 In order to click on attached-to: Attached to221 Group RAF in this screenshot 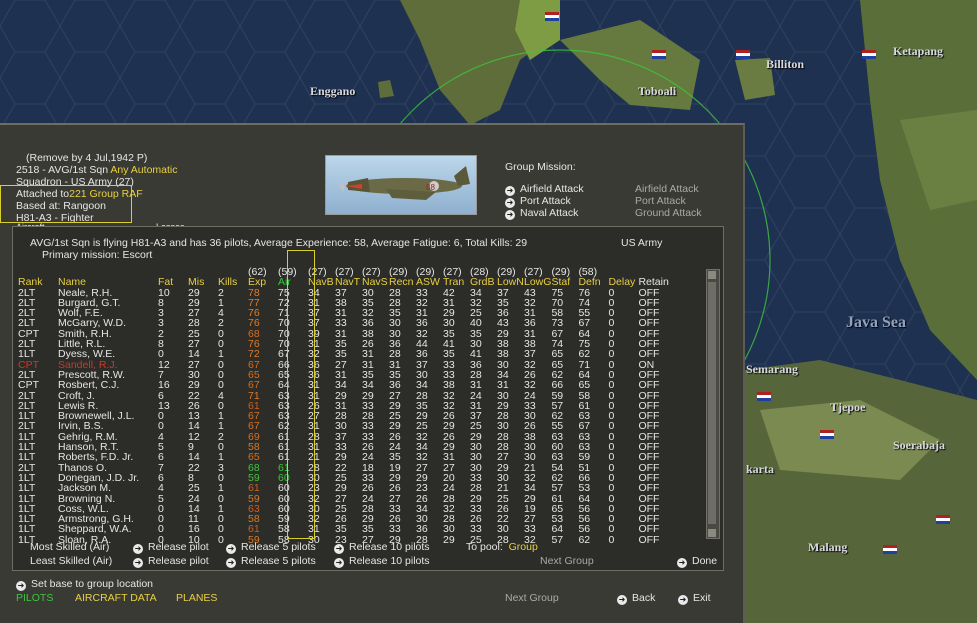, I will do `click(79, 194)`.